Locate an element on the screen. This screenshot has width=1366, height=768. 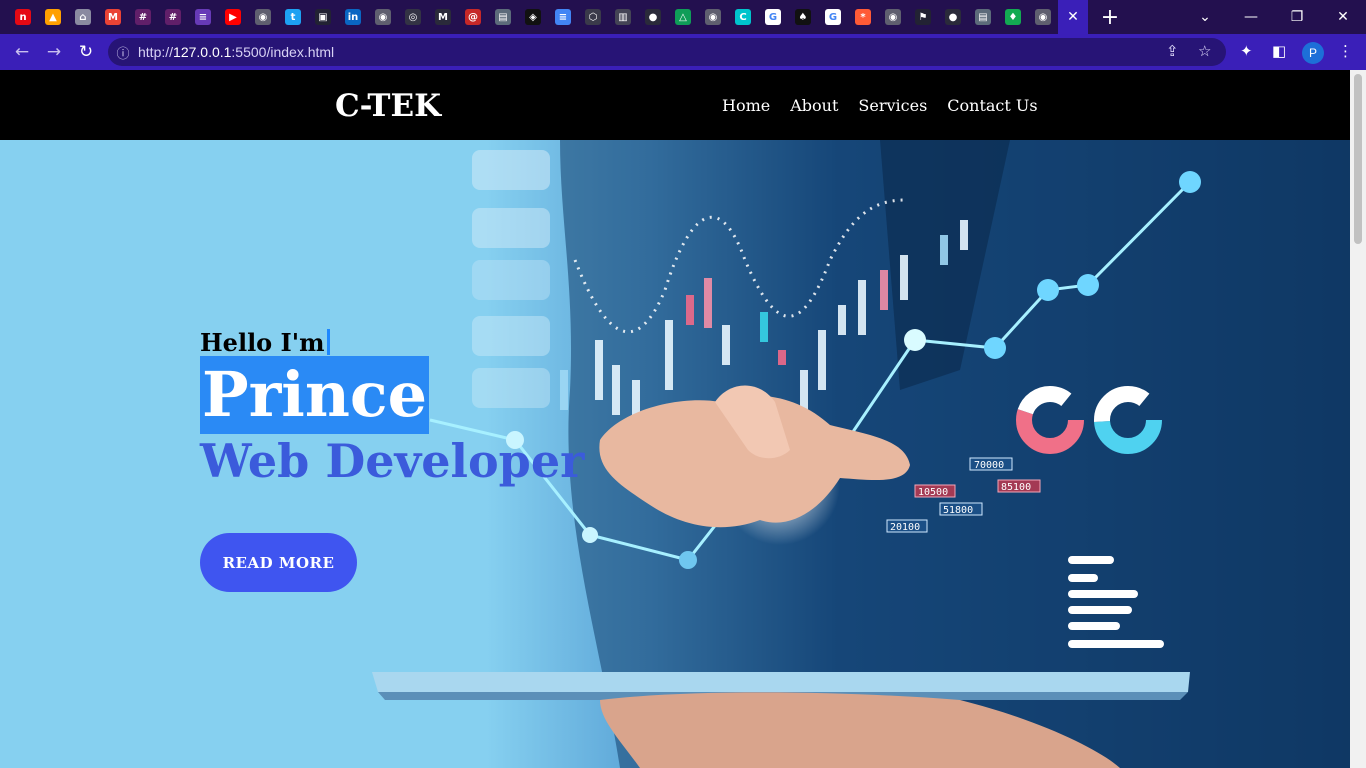
chart-label: 20100 is located at coordinates (905, 527).